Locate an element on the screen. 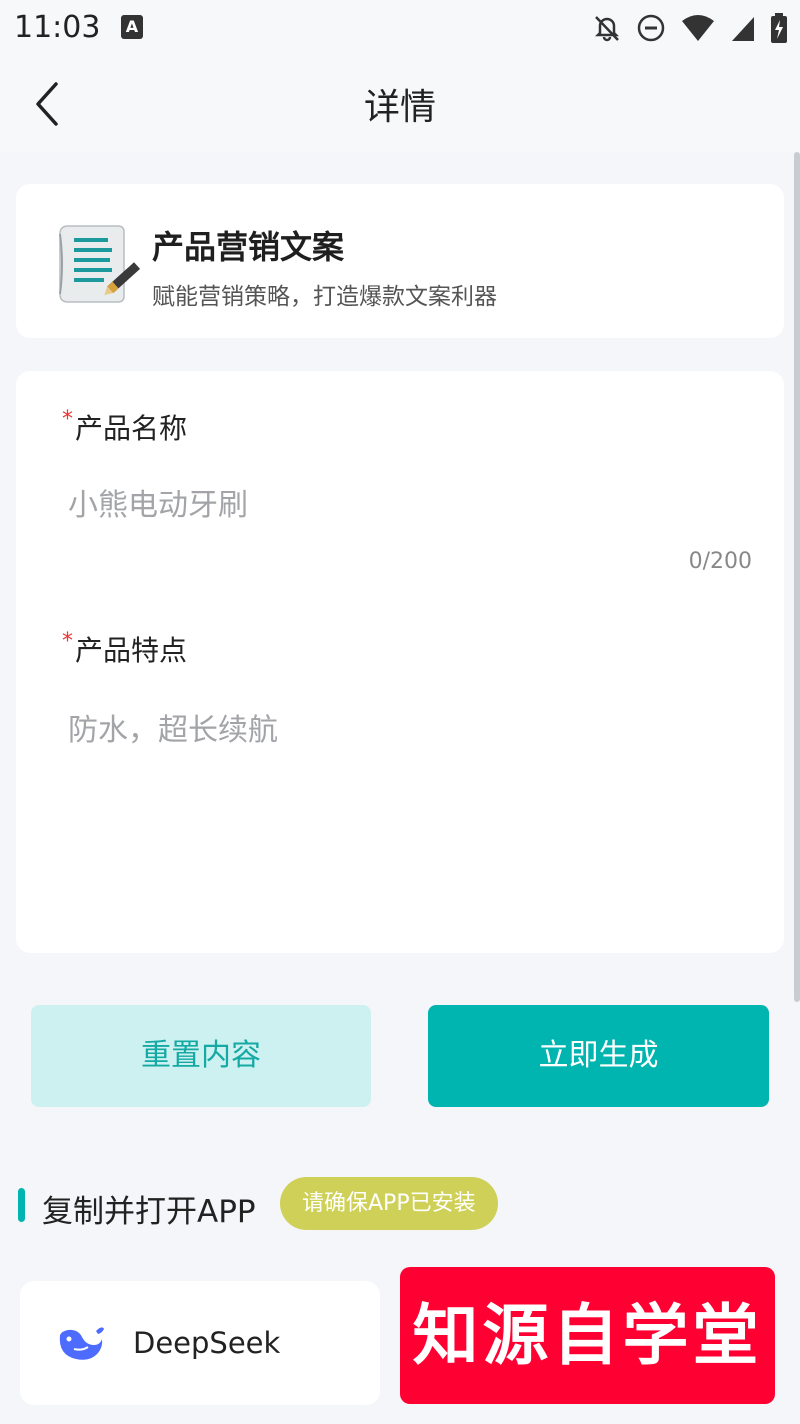 This screenshot has width=800, height=1424. page-title: 详情 is located at coordinates (399, 107).